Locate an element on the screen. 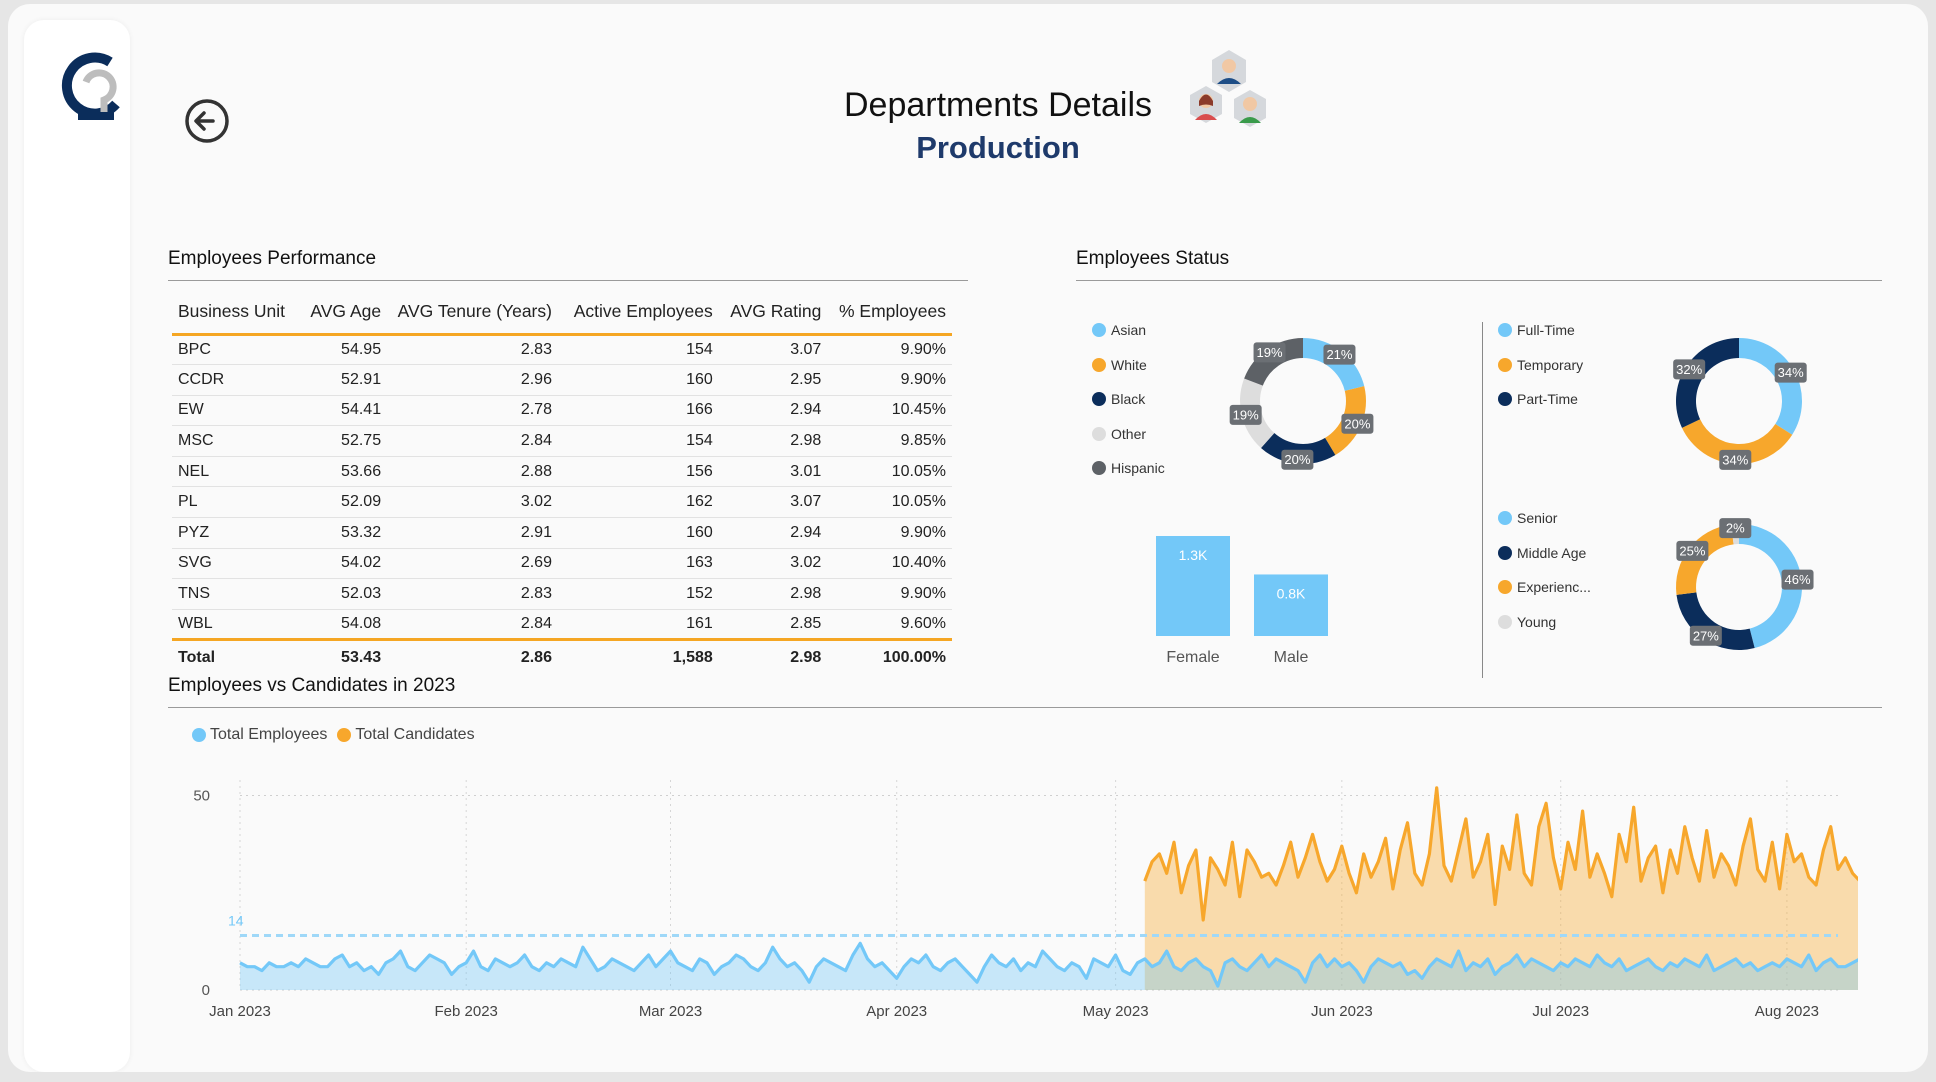 The width and height of the screenshot is (1936, 1082). col-header-business-unit: Business Unit is located at coordinates (235, 313).